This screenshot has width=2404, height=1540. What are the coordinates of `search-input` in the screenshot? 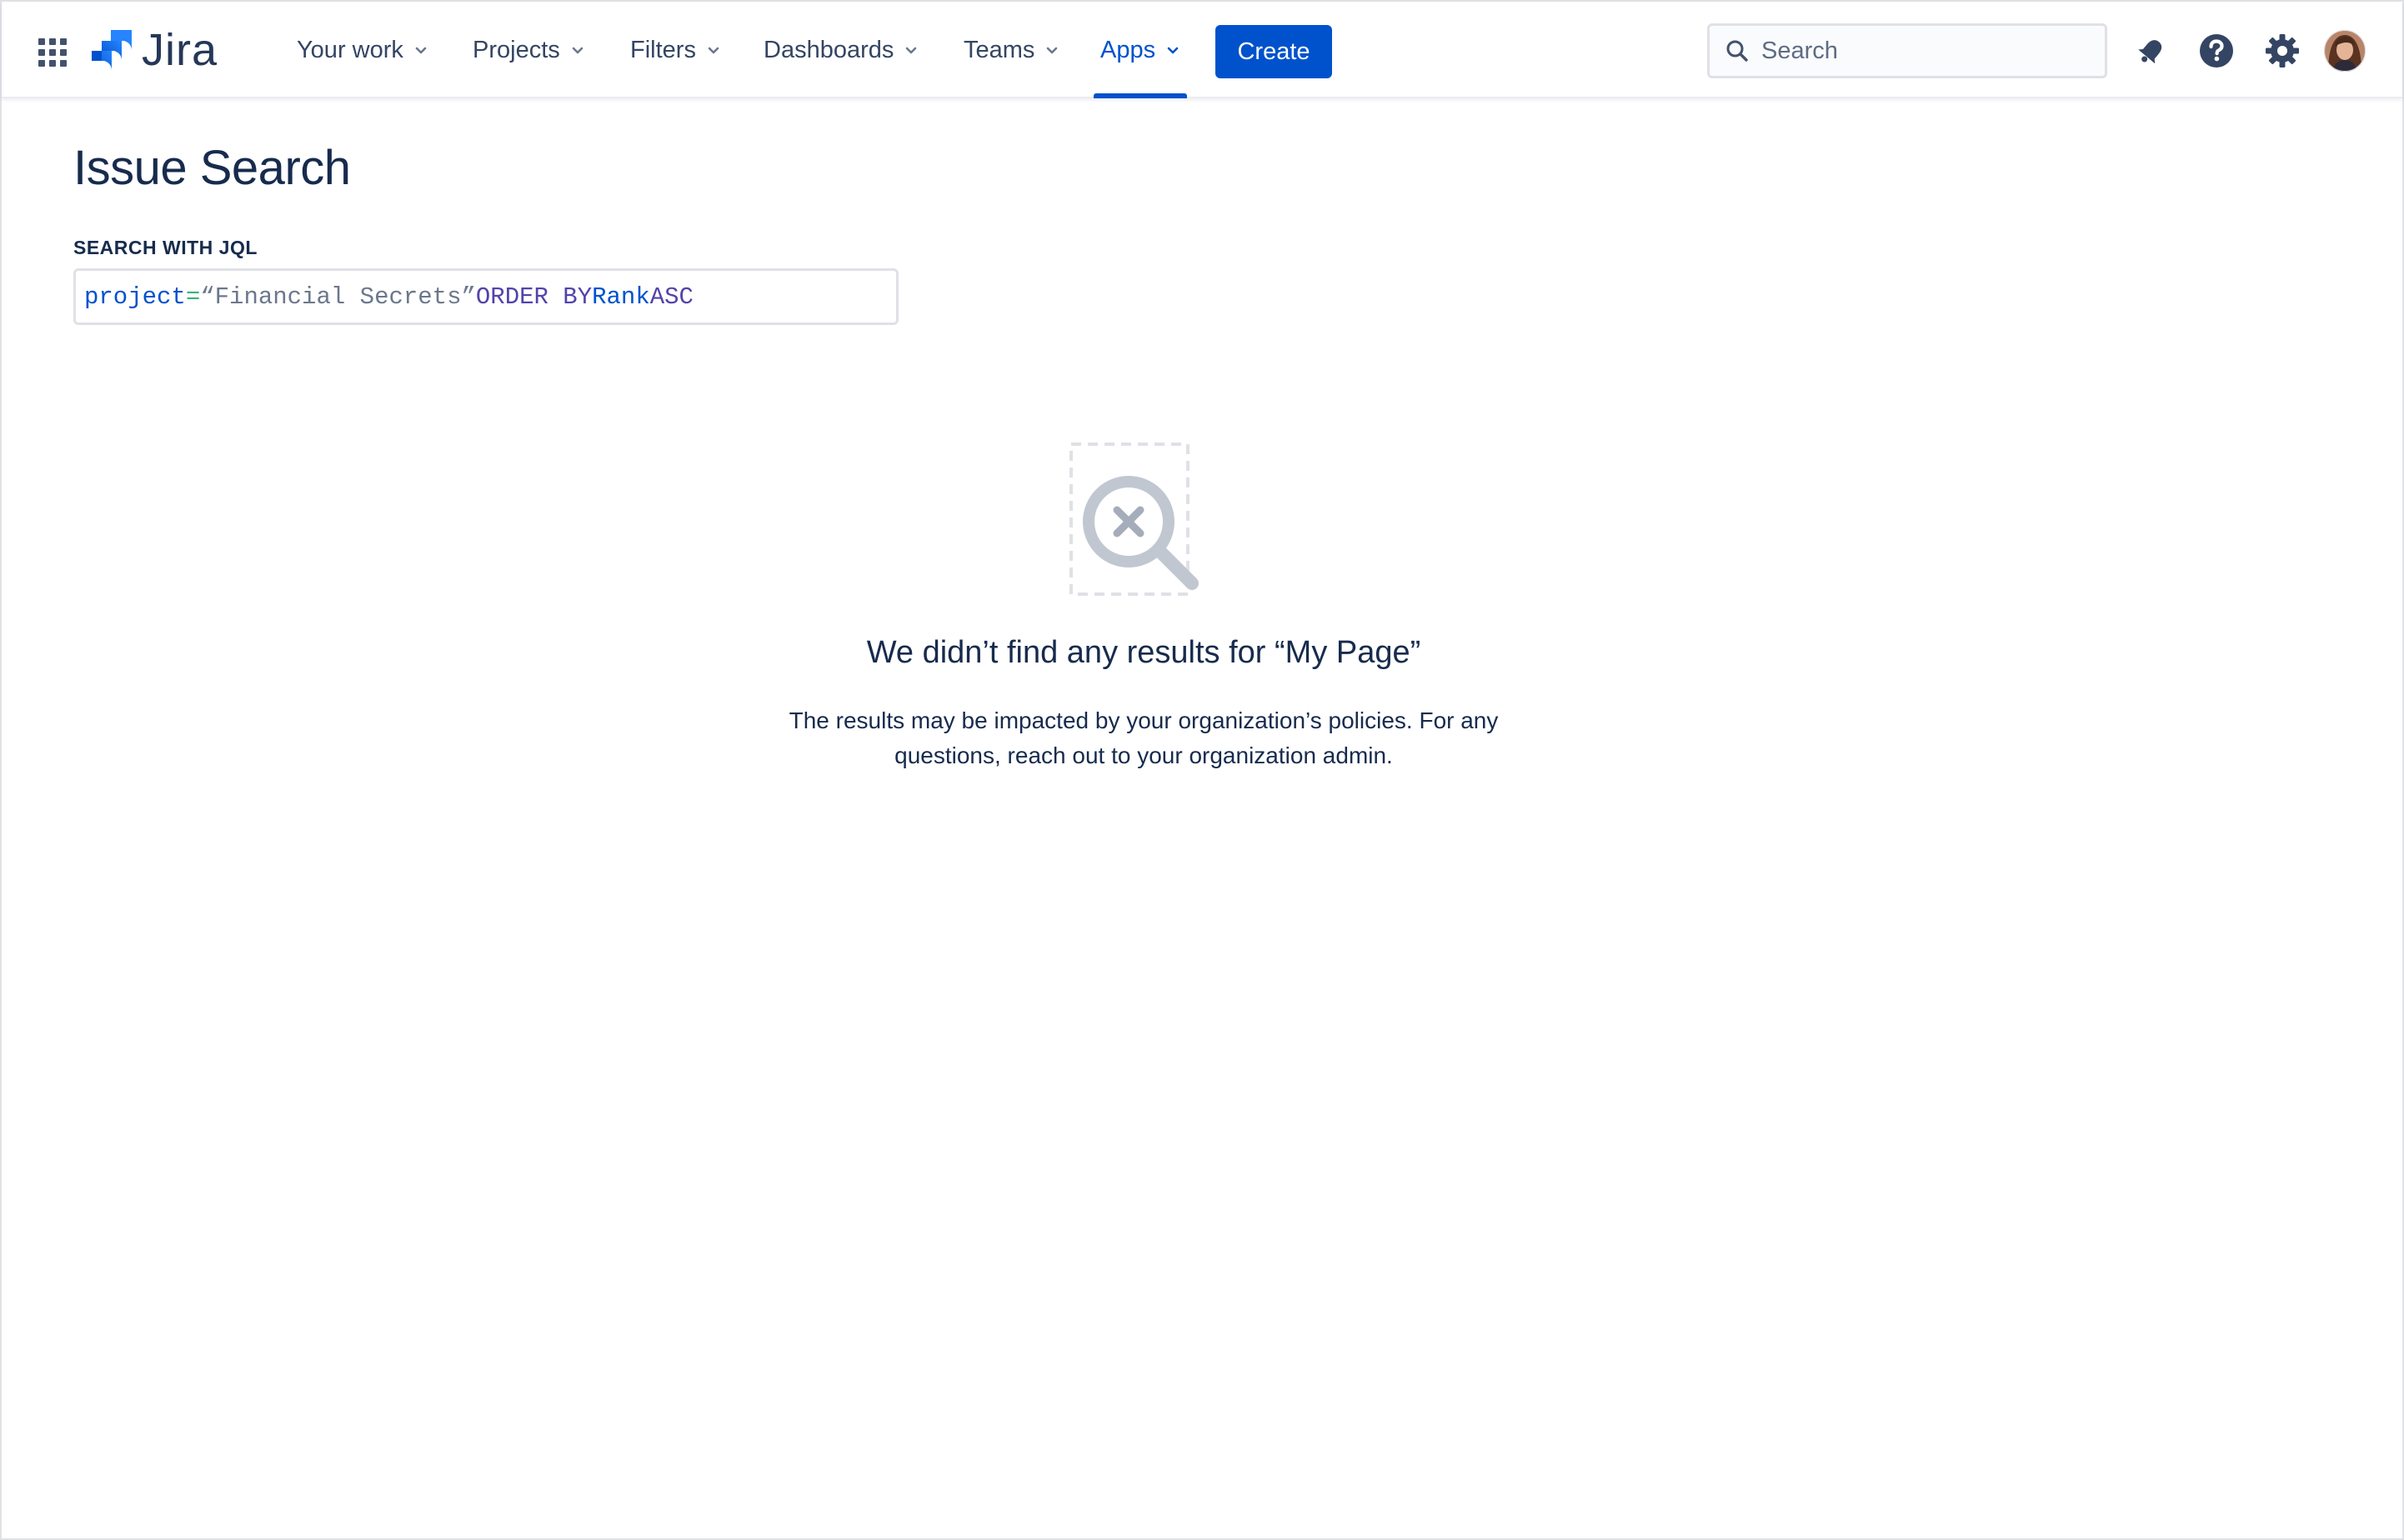 It's located at (1928, 51).